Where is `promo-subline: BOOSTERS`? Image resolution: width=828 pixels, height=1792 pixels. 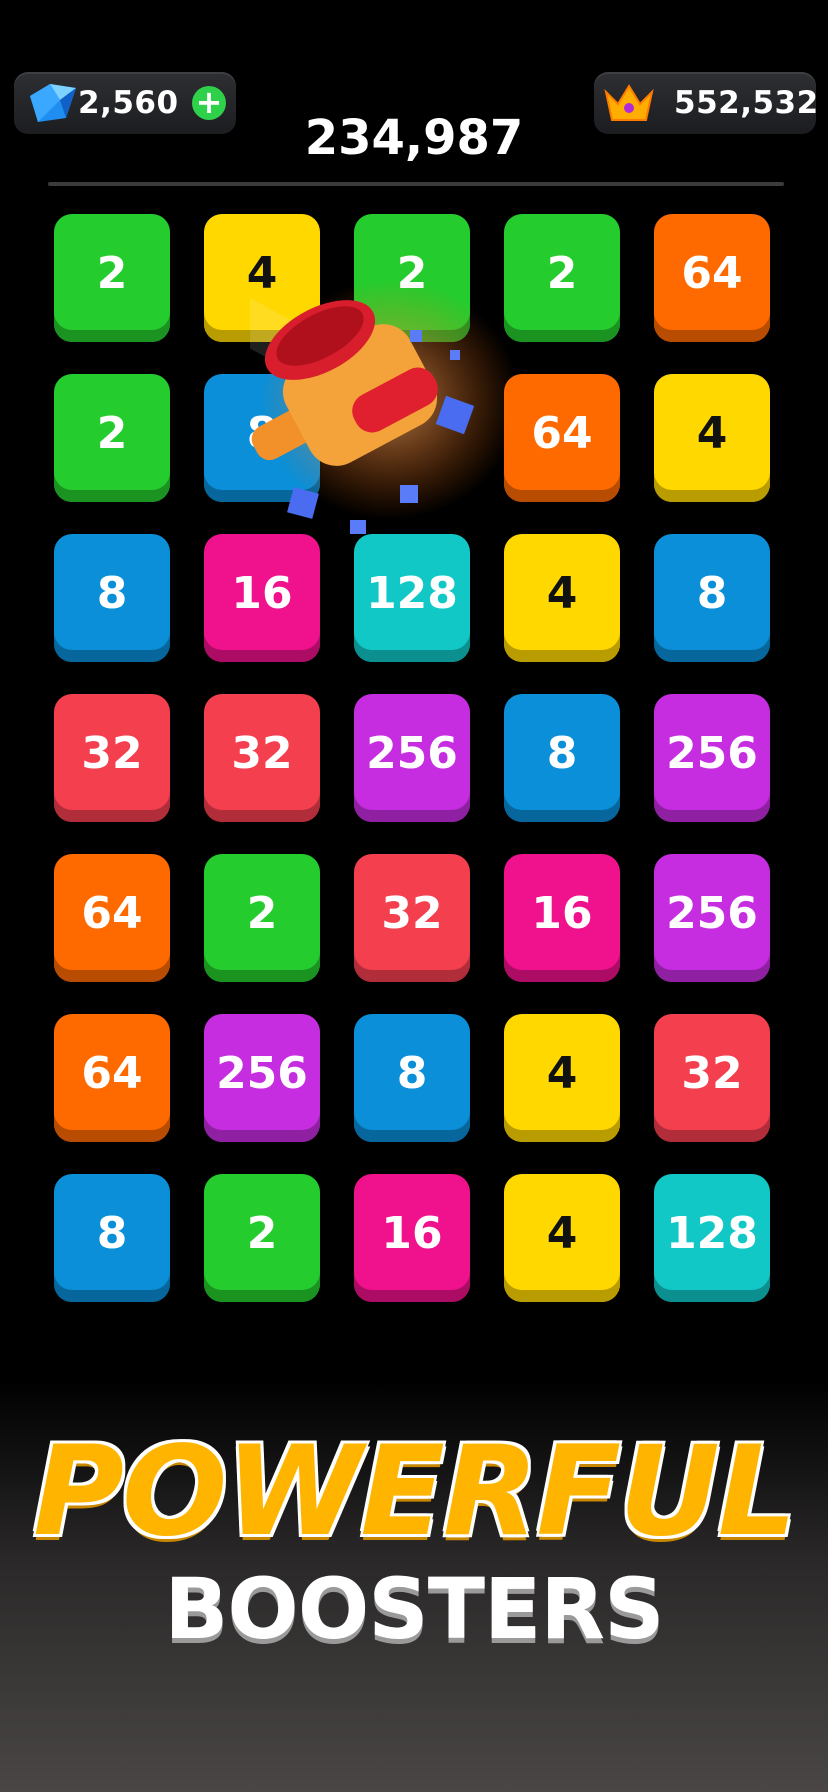 promo-subline: BOOSTERS is located at coordinates (414, 1609).